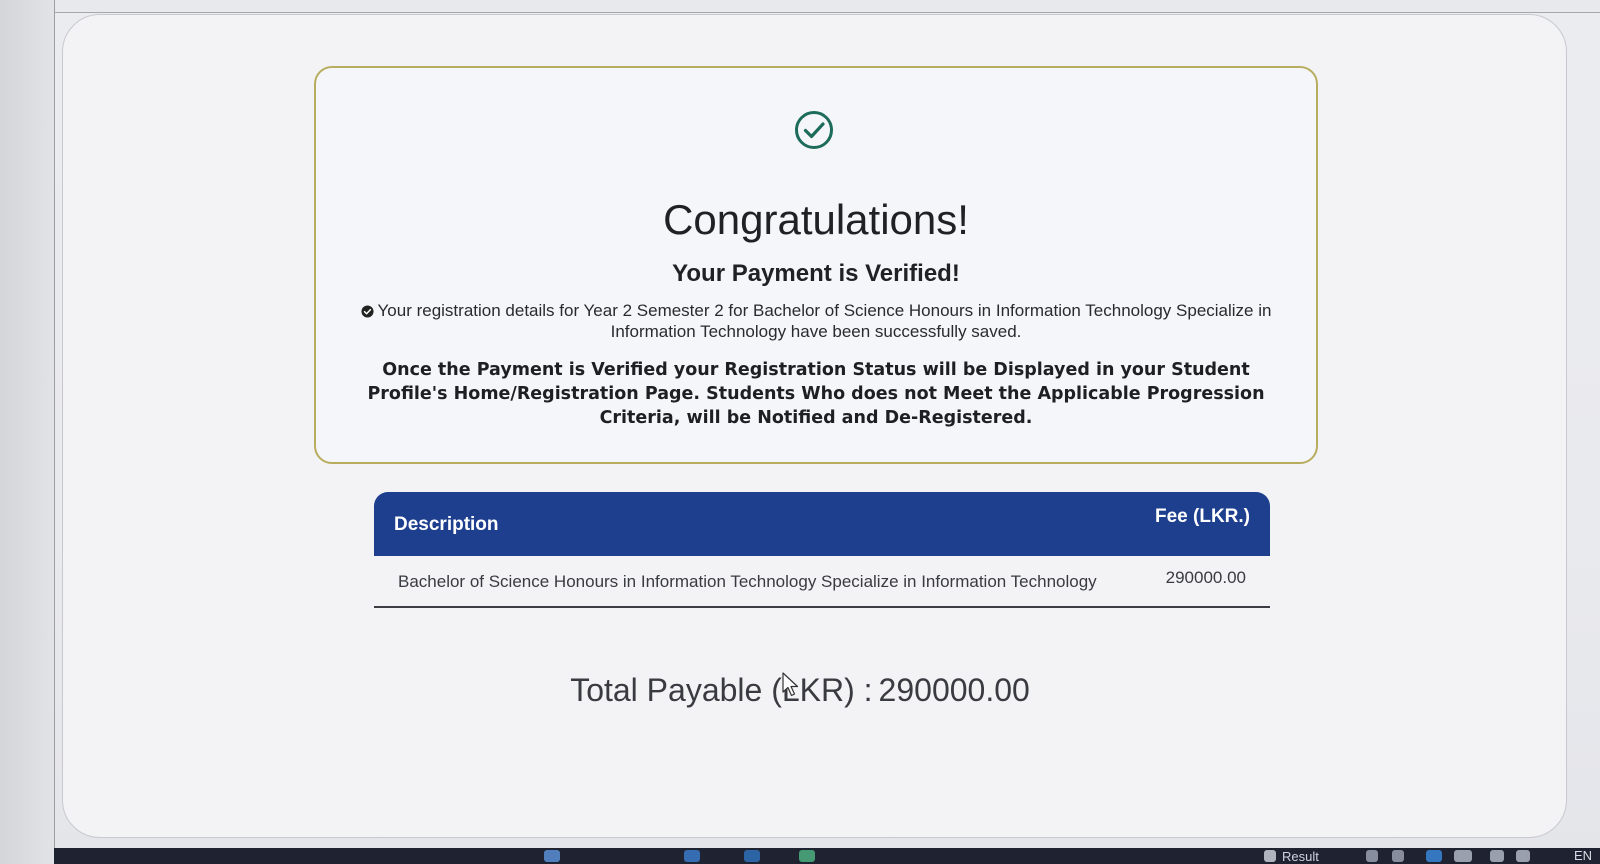 Image resolution: width=1600 pixels, height=864 pixels. What do you see at coordinates (1300, 856) in the screenshot?
I see `taskbar-search-label: Result` at bounding box center [1300, 856].